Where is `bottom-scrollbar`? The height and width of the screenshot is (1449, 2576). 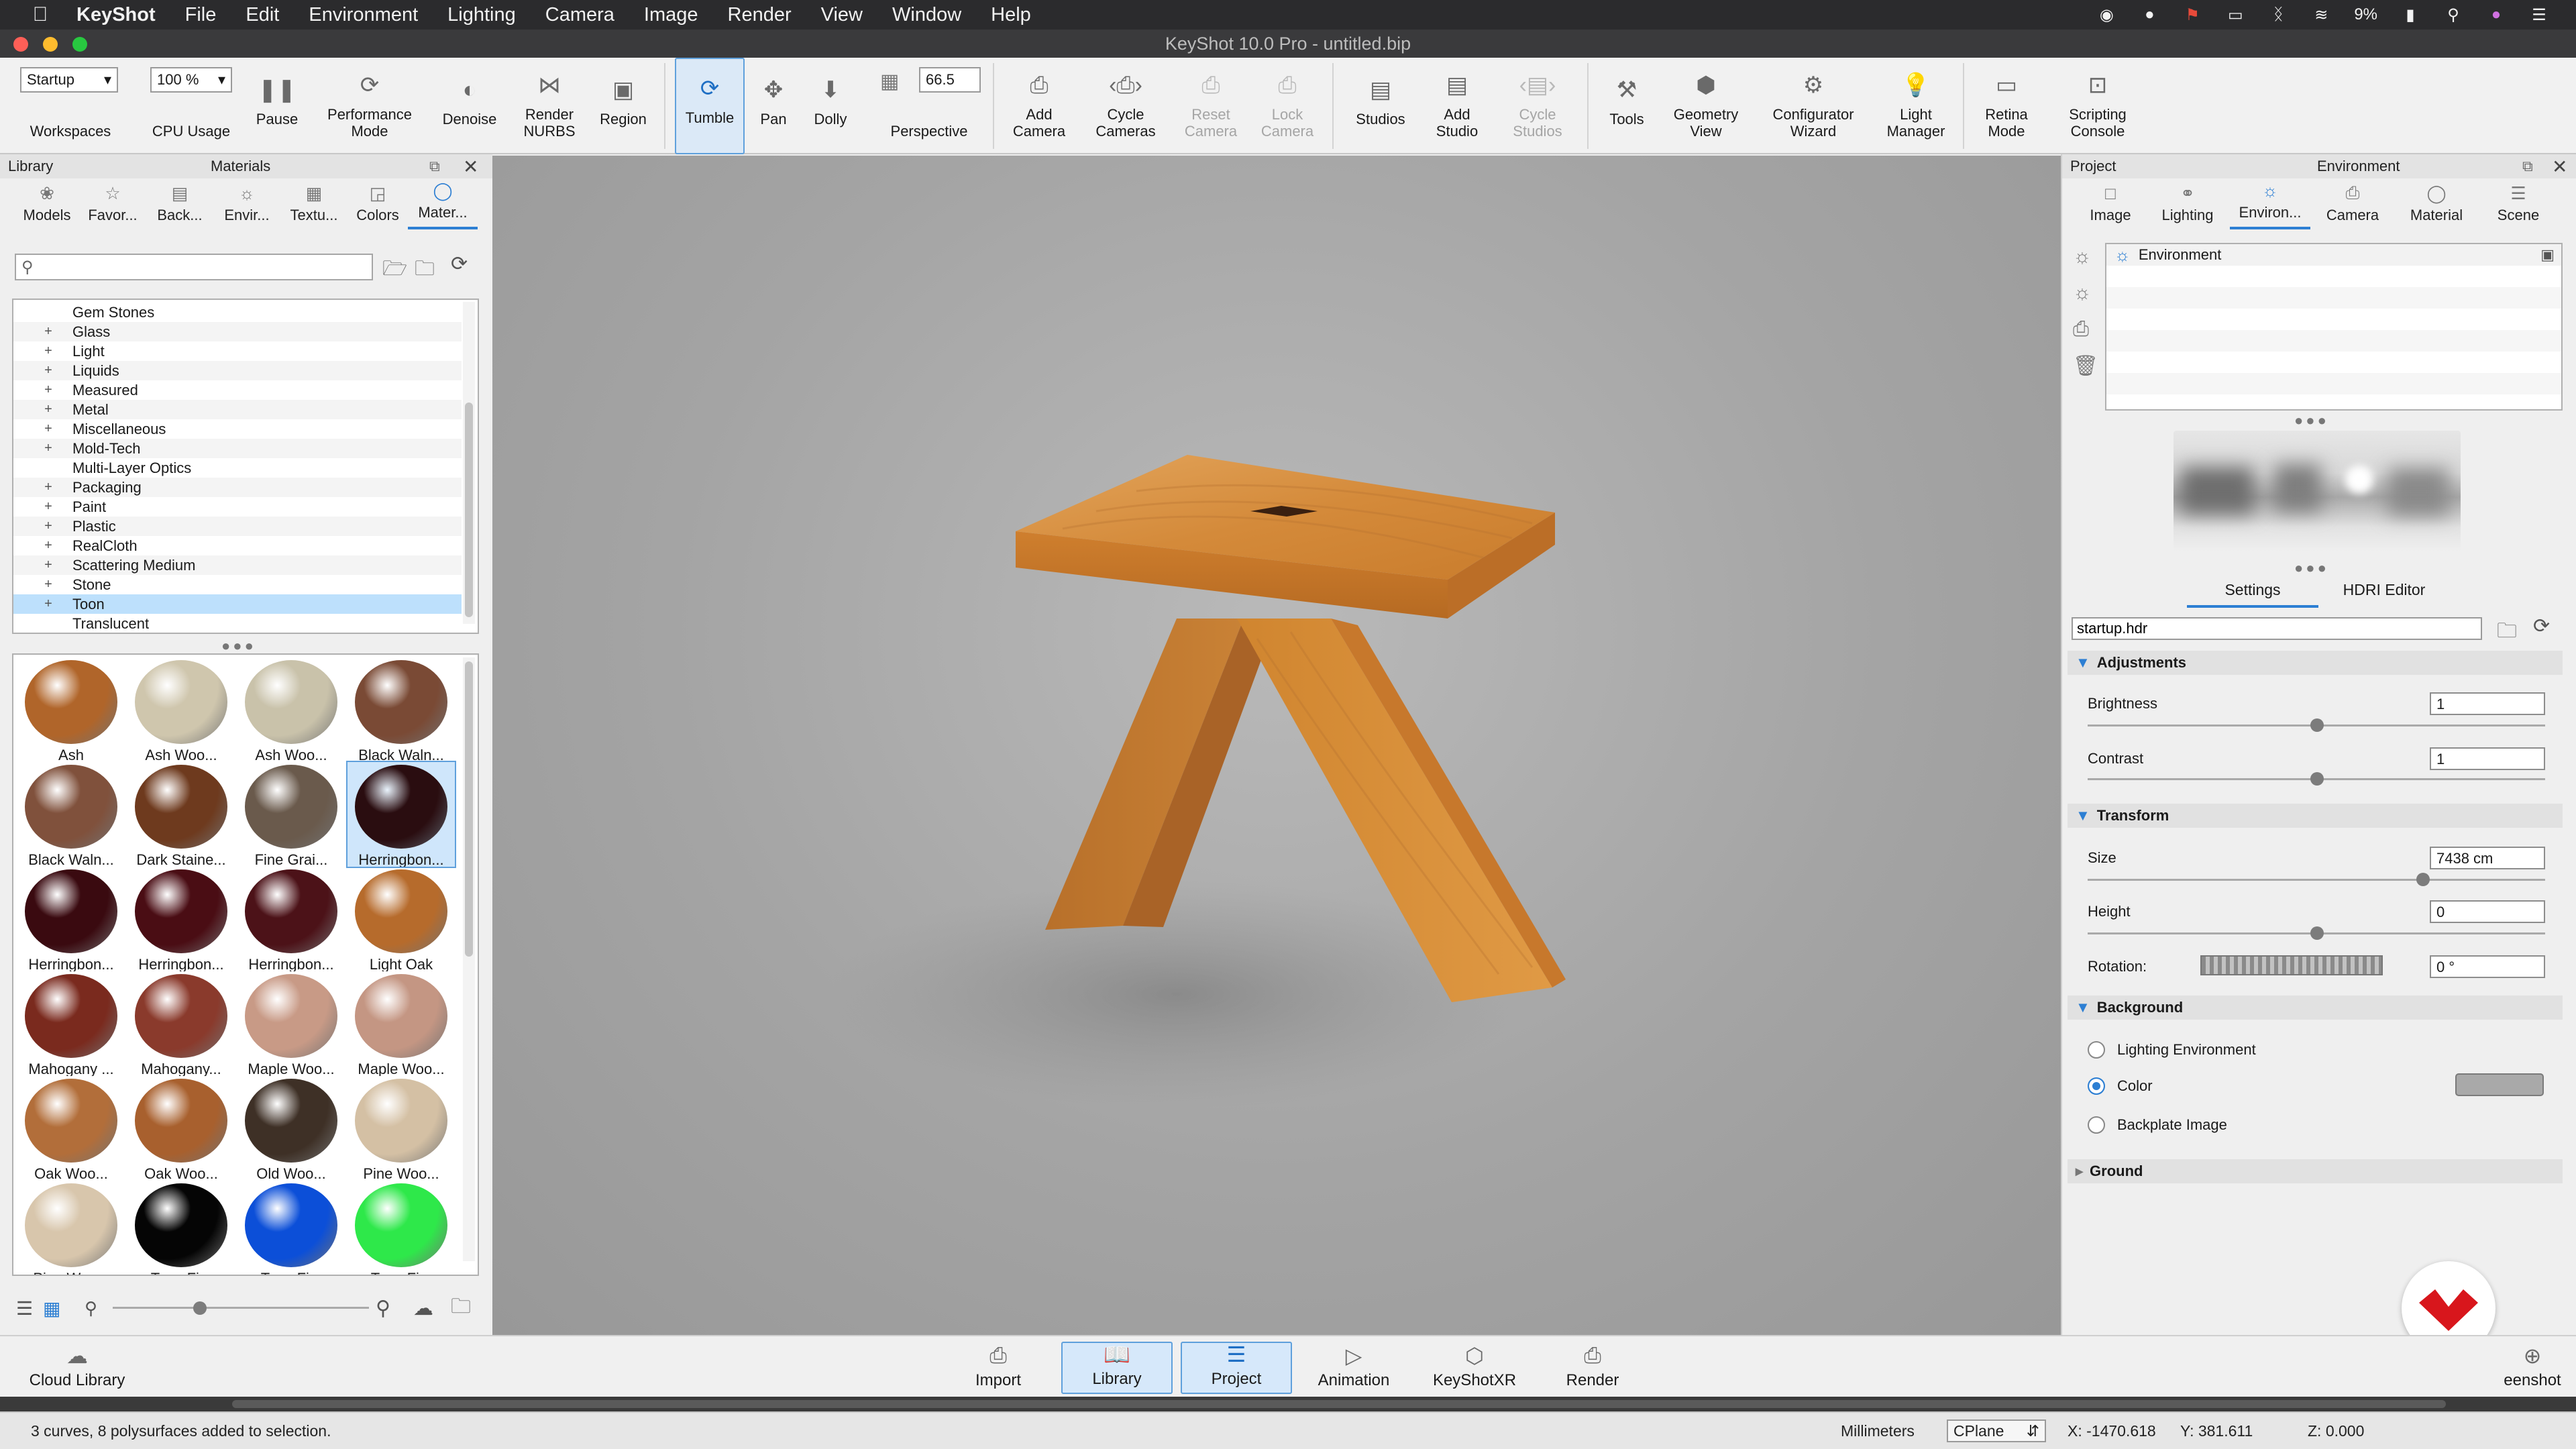 bottom-scrollbar is located at coordinates (1288, 1404).